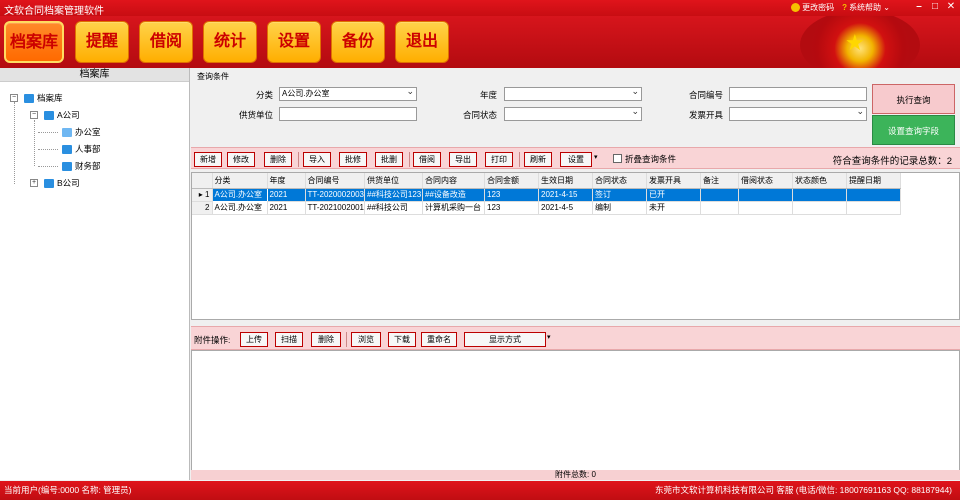 Image resolution: width=960 pixels, height=500 pixels. I want to click on table-cell: 签订, so click(619, 195).